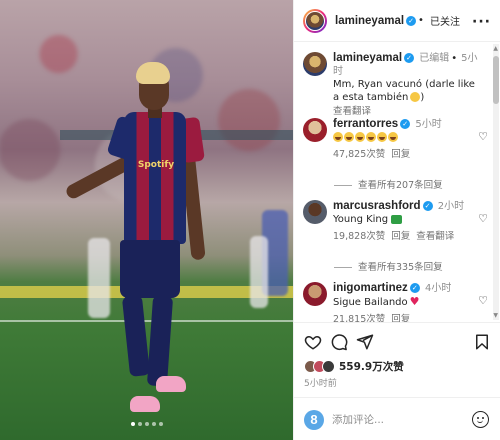  Describe the element at coordinates (371, 366) in the screenshot. I see `likes-count: 559.9万次赞` at that location.